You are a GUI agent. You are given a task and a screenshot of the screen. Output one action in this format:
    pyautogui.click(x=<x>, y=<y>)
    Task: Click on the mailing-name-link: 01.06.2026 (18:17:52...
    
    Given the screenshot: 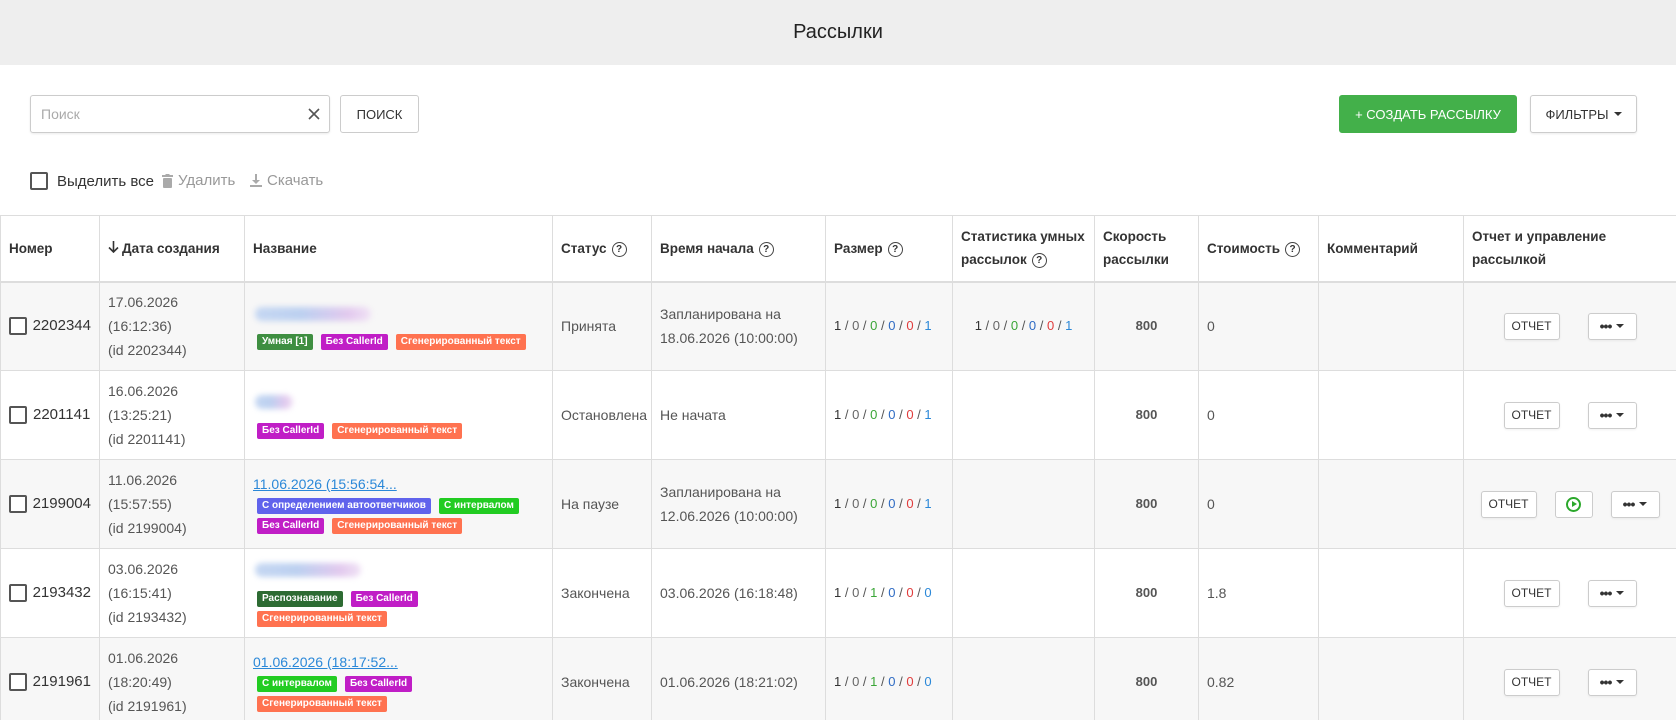 What is the action you would take?
    pyautogui.click(x=325, y=662)
    